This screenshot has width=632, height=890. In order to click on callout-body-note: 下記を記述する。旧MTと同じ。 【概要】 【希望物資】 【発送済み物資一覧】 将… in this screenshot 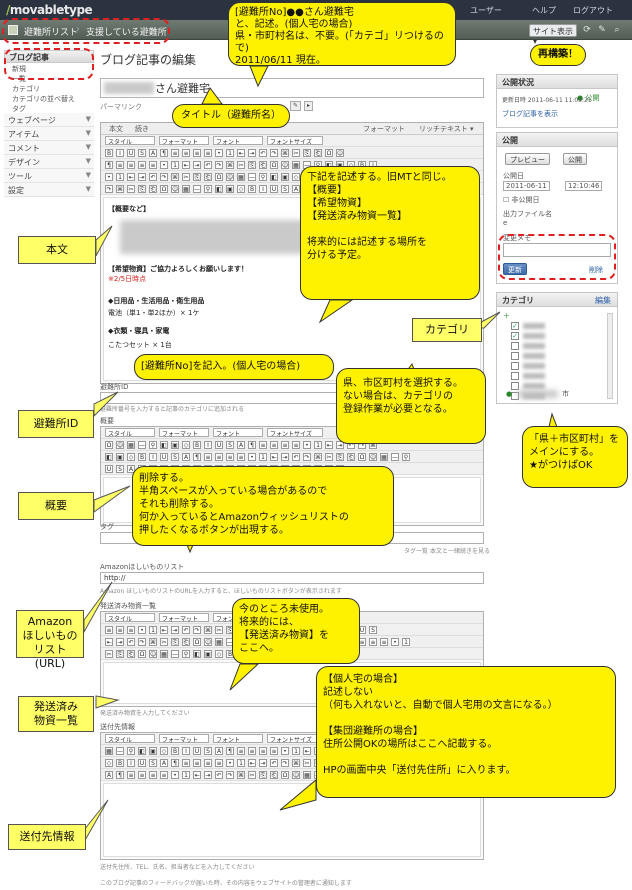, I will do `click(390, 233)`.